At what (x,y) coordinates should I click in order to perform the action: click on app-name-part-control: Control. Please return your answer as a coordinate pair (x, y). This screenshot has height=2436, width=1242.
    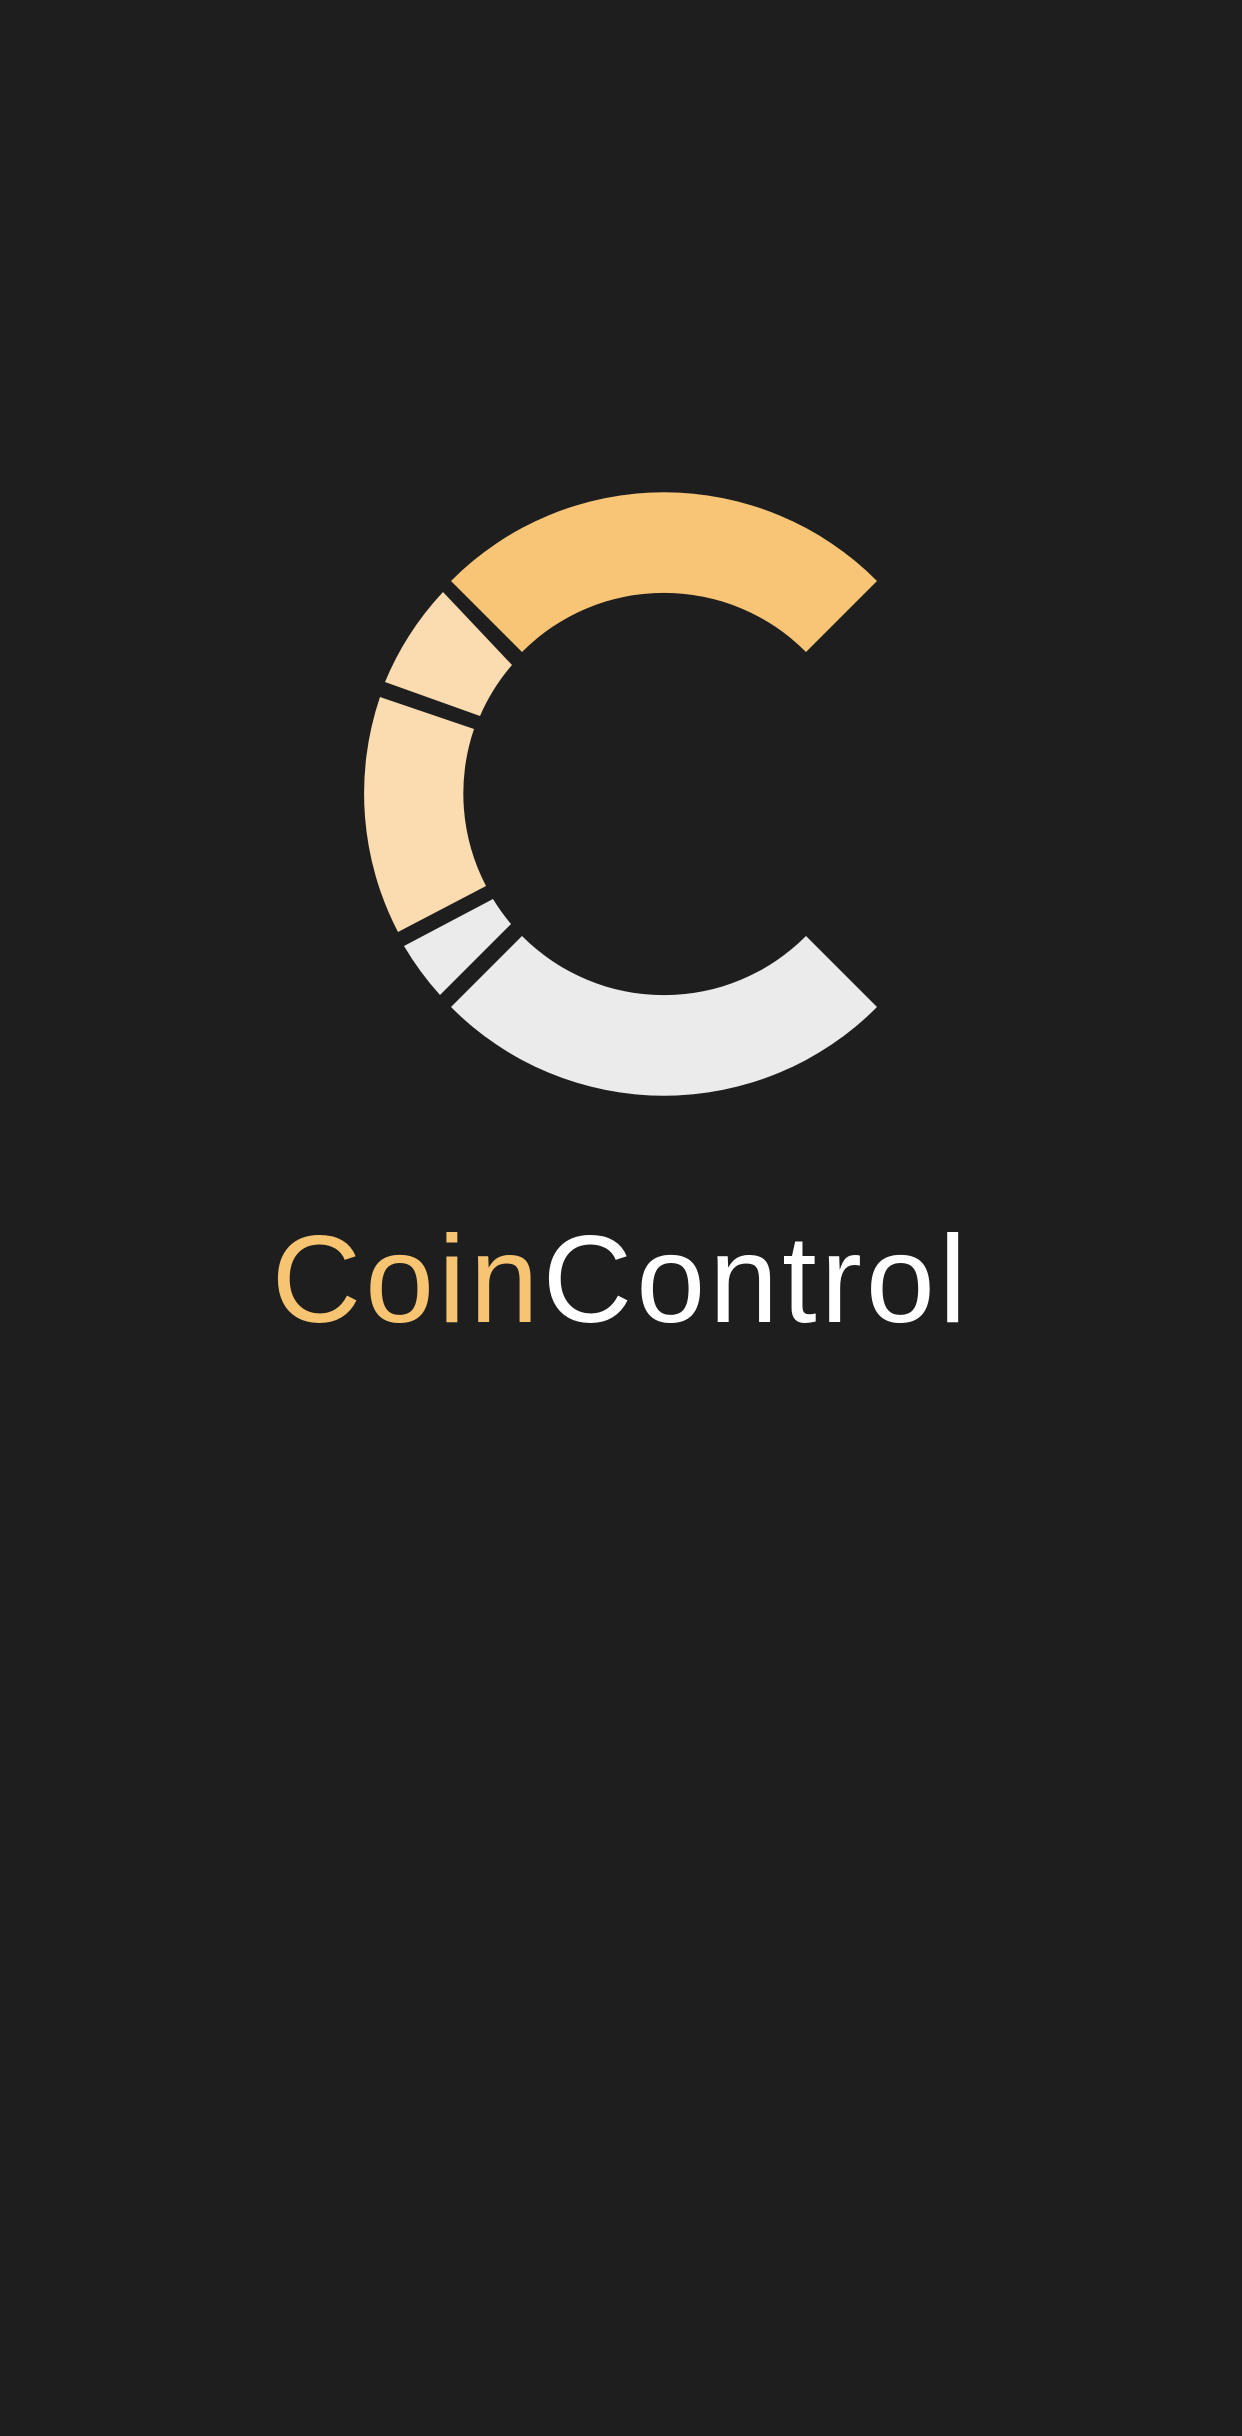
    Looking at the image, I should click on (756, 1280).